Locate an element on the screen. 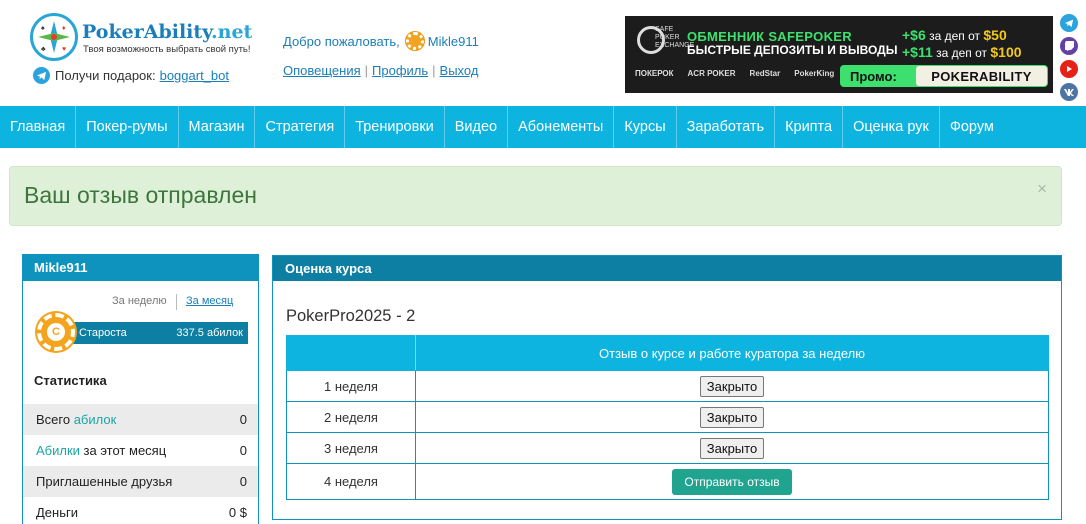  gift-line: Получи подарок: boggart_bot is located at coordinates (131, 75).